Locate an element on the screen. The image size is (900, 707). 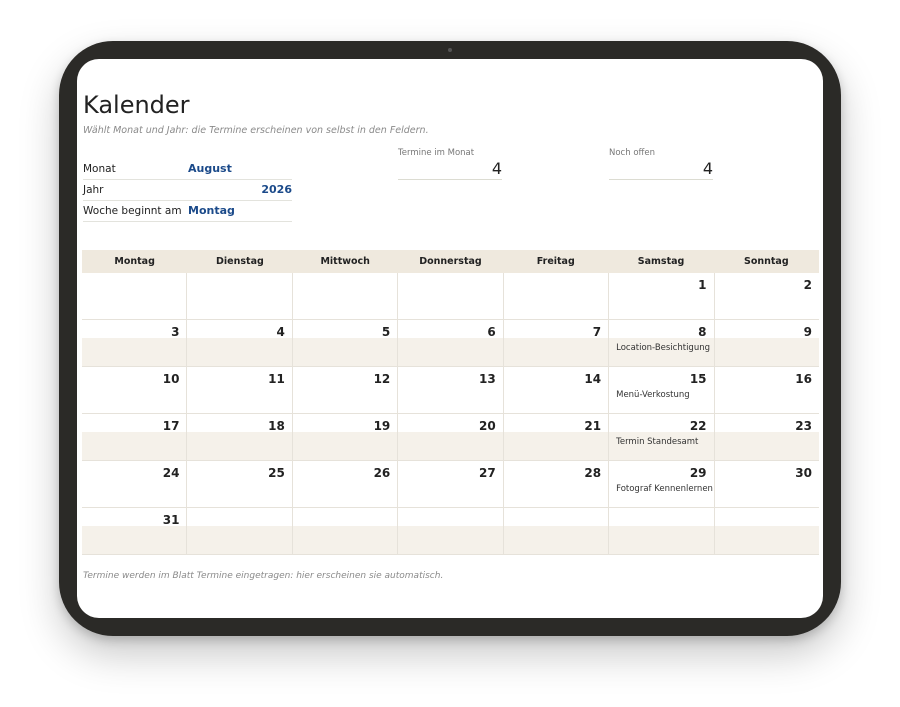
calendar-day-cell: 9 is located at coordinates (766, 343).